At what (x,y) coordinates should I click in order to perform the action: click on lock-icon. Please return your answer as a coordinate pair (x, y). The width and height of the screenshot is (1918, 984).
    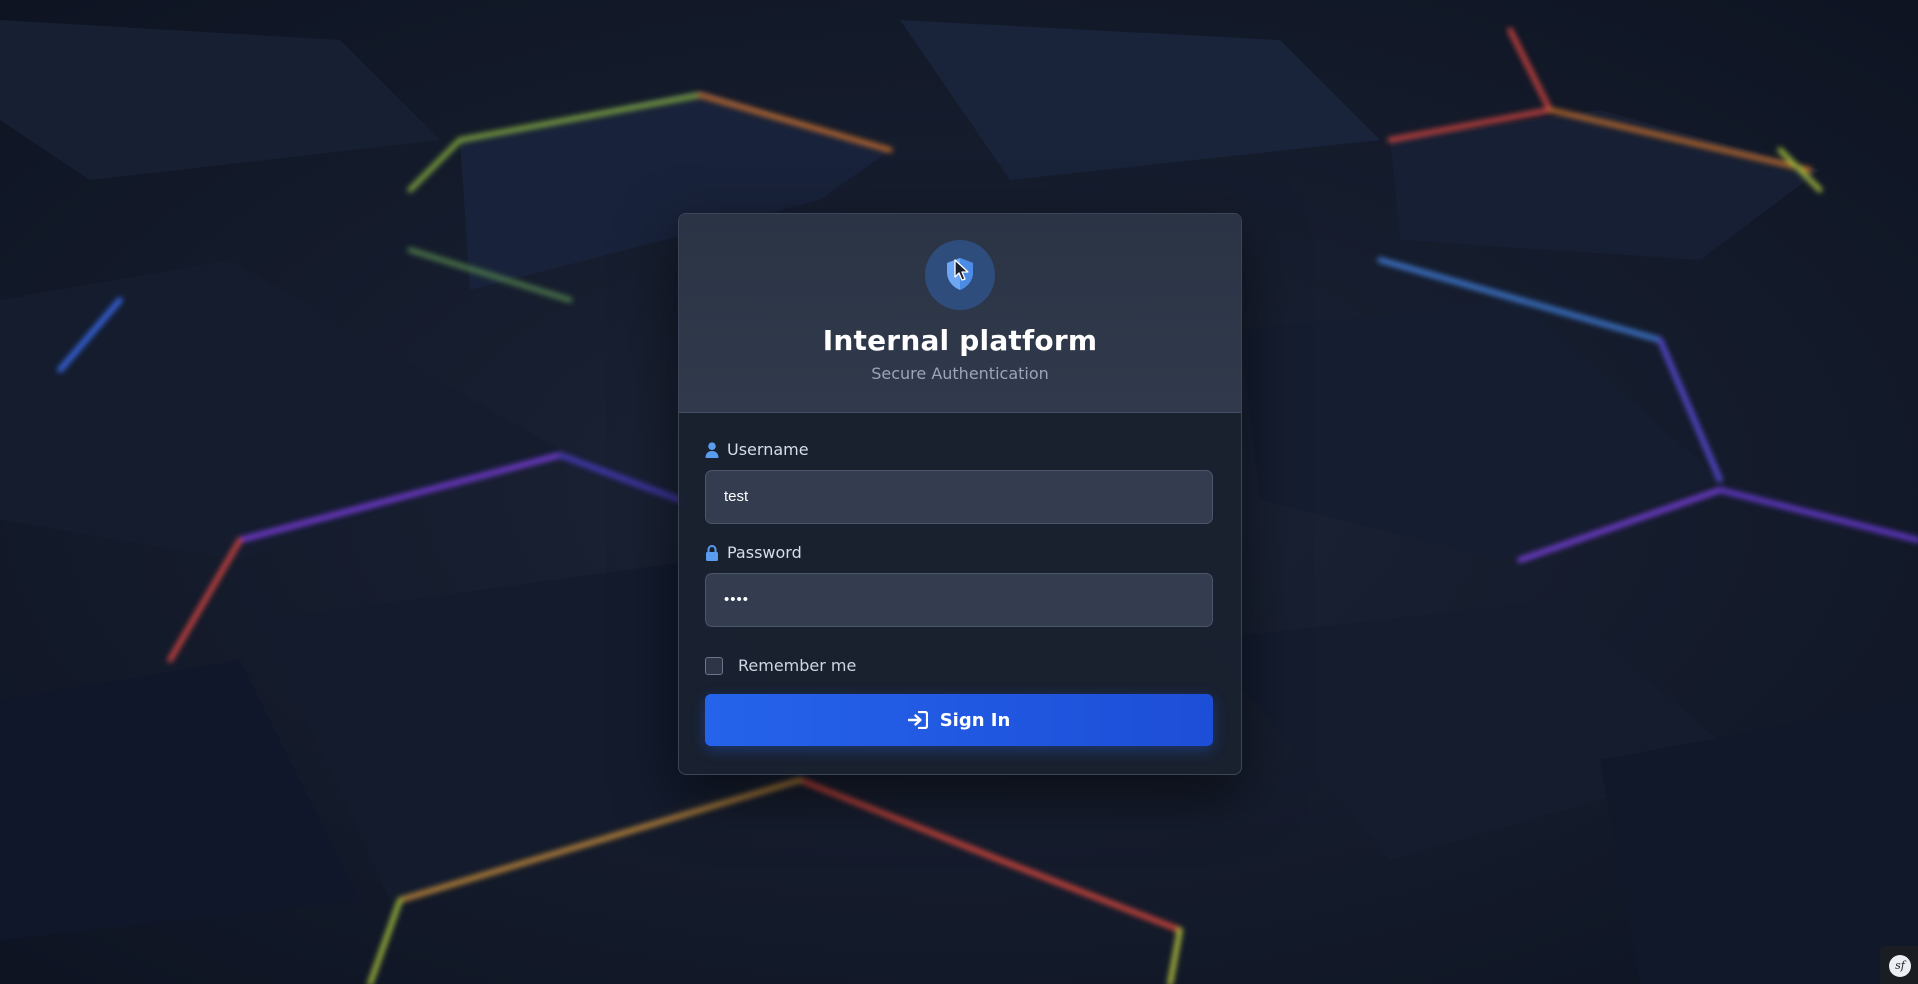
    Looking at the image, I should click on (712, 552).